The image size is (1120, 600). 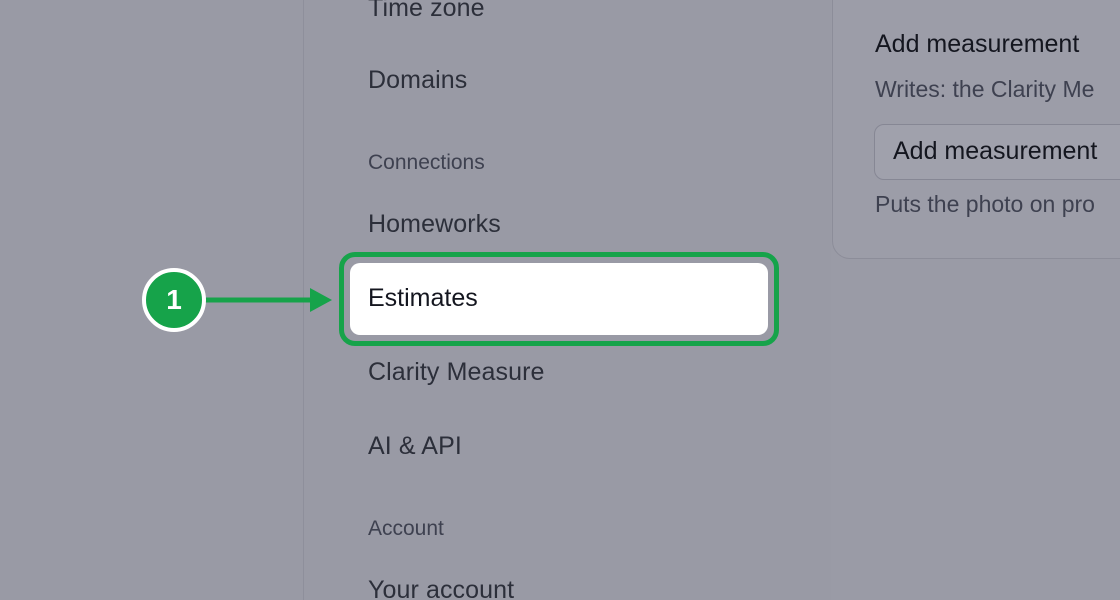 I want to click on sidebar-item-homeworks: Homeworks, so click(x=434, y=224).